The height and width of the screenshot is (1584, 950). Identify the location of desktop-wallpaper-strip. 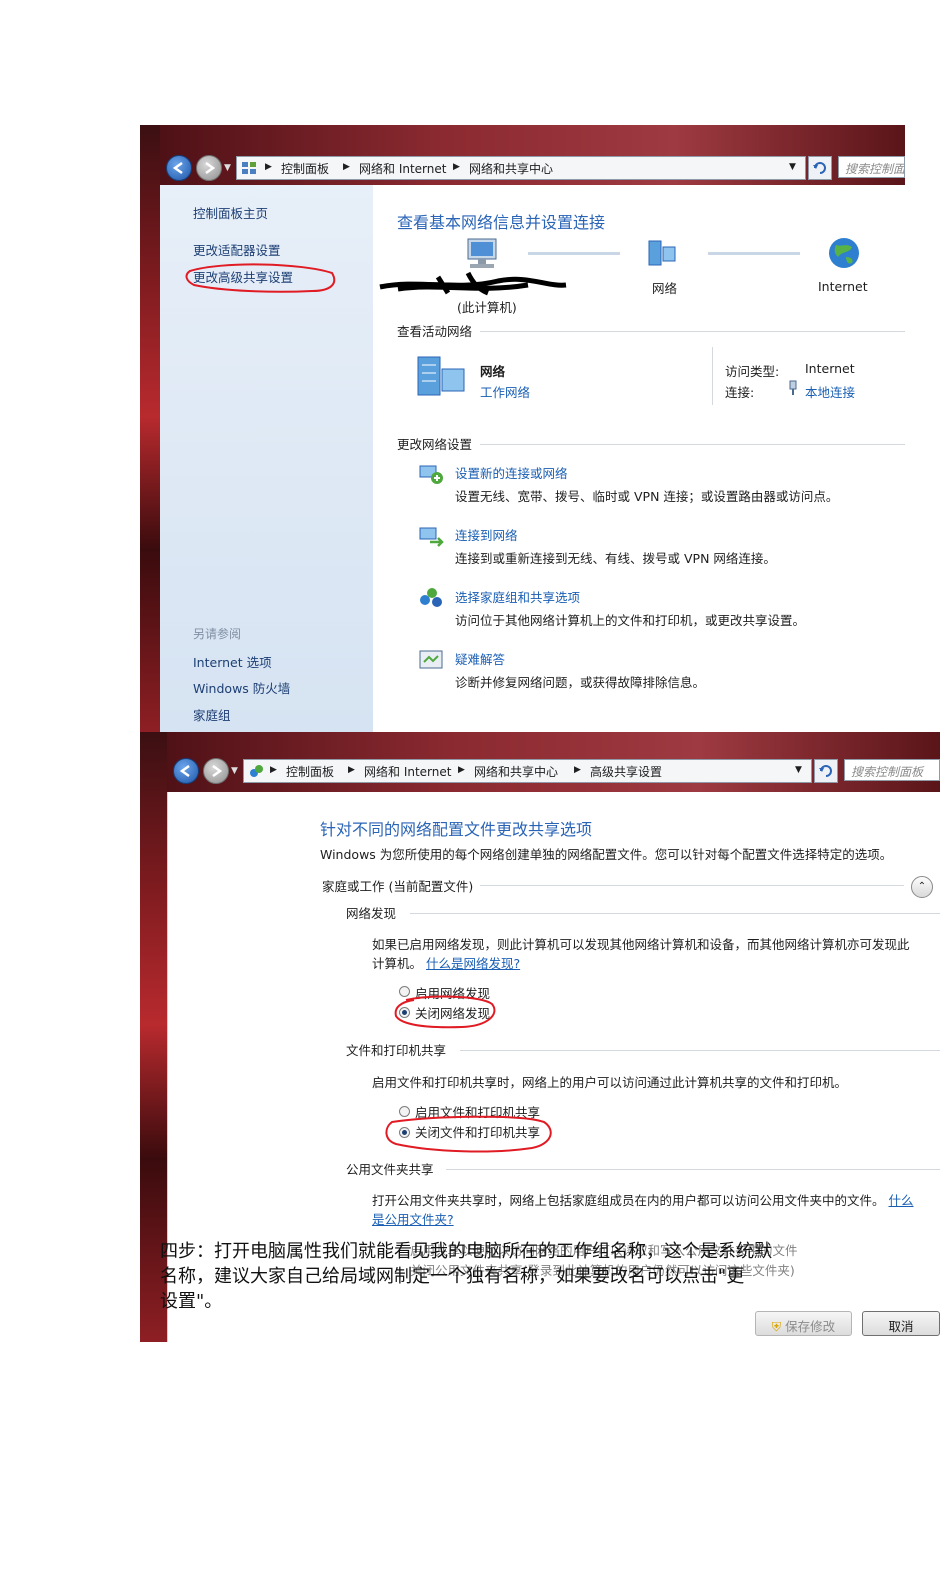
(150, 428).